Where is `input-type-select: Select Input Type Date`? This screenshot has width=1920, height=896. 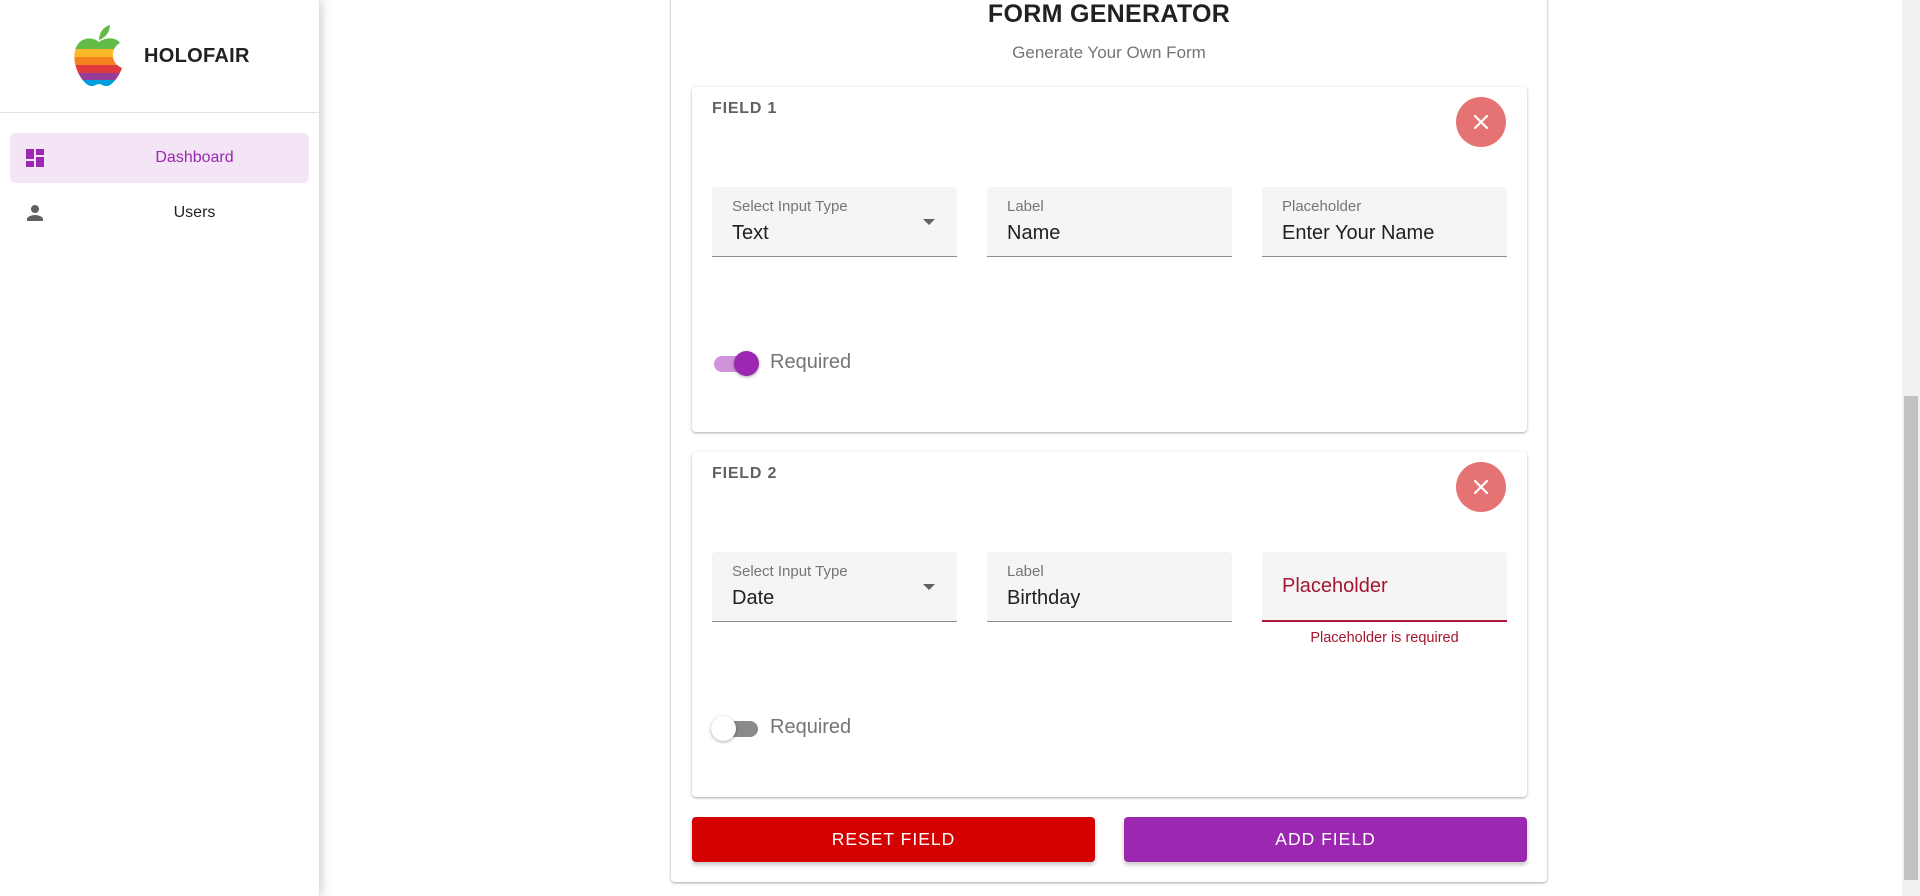 input-type-select: Select Input Type Date is located at coordinates (834, 587).